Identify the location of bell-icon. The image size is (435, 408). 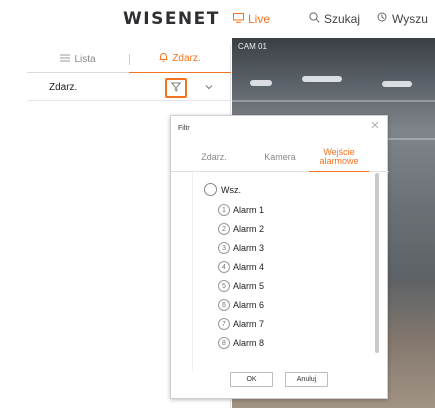
(163, 58).